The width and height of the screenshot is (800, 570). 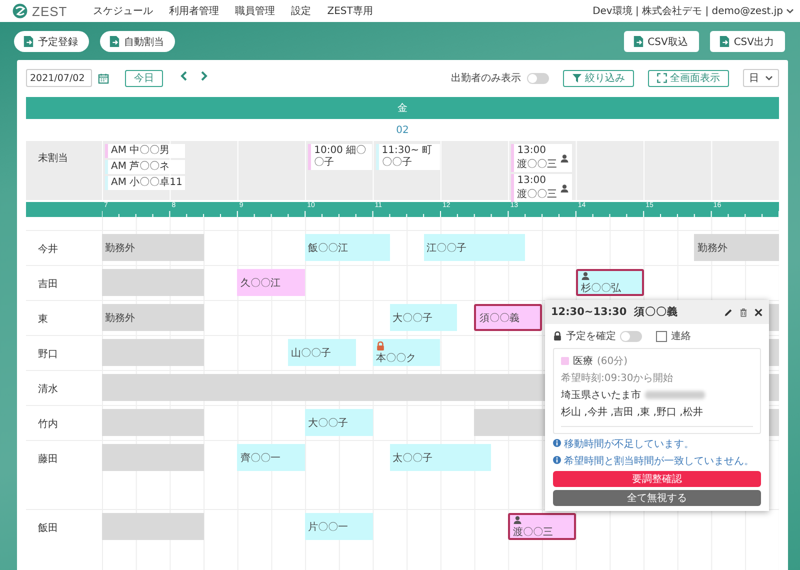 I want to click on staff-name: 吉田, so click(x=48, y=285).